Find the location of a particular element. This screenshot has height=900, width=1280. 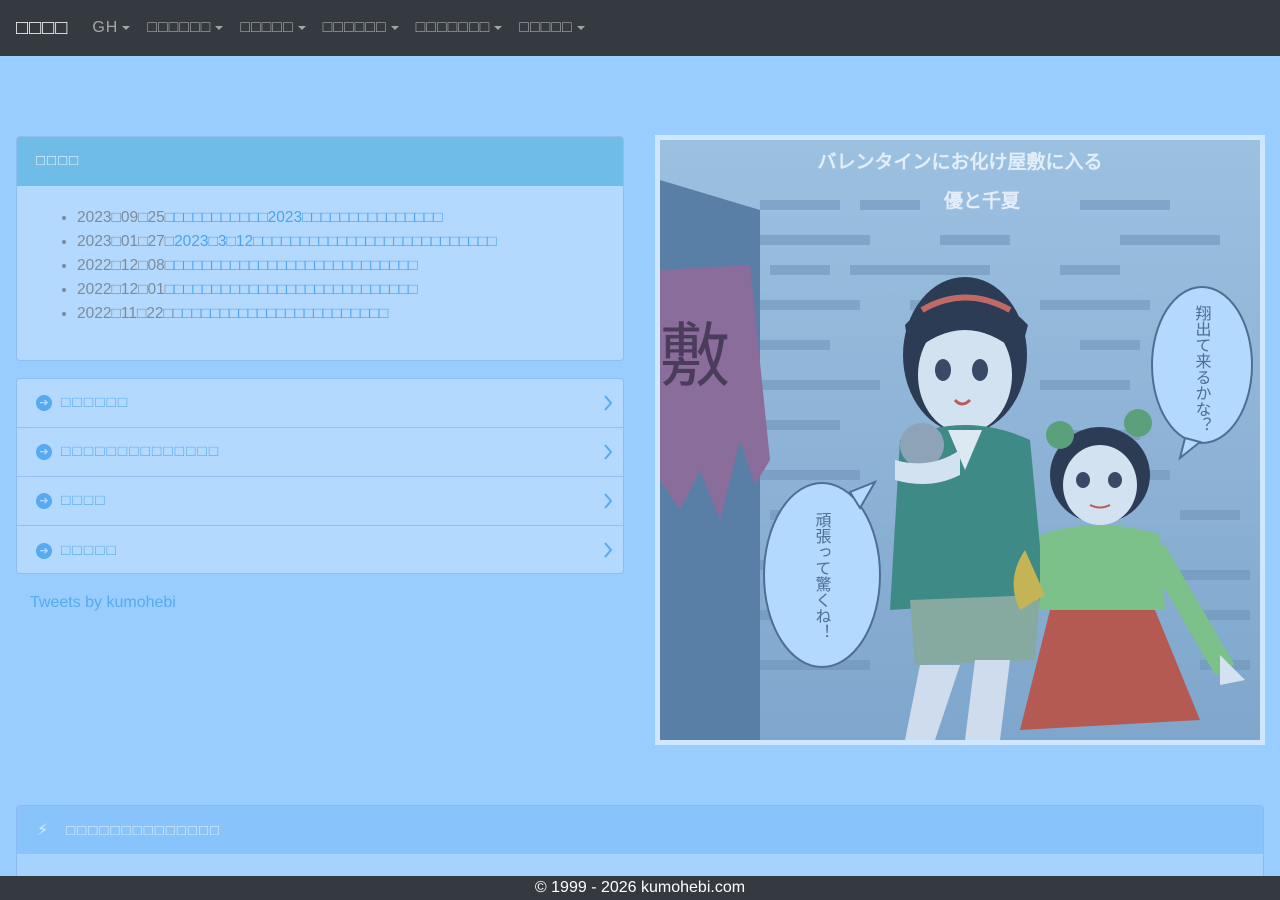

news-link: 2023□3□12□□□□□□□□□□□□□□□□□□□□□□□□□□ is located at coordinates (335, 241).